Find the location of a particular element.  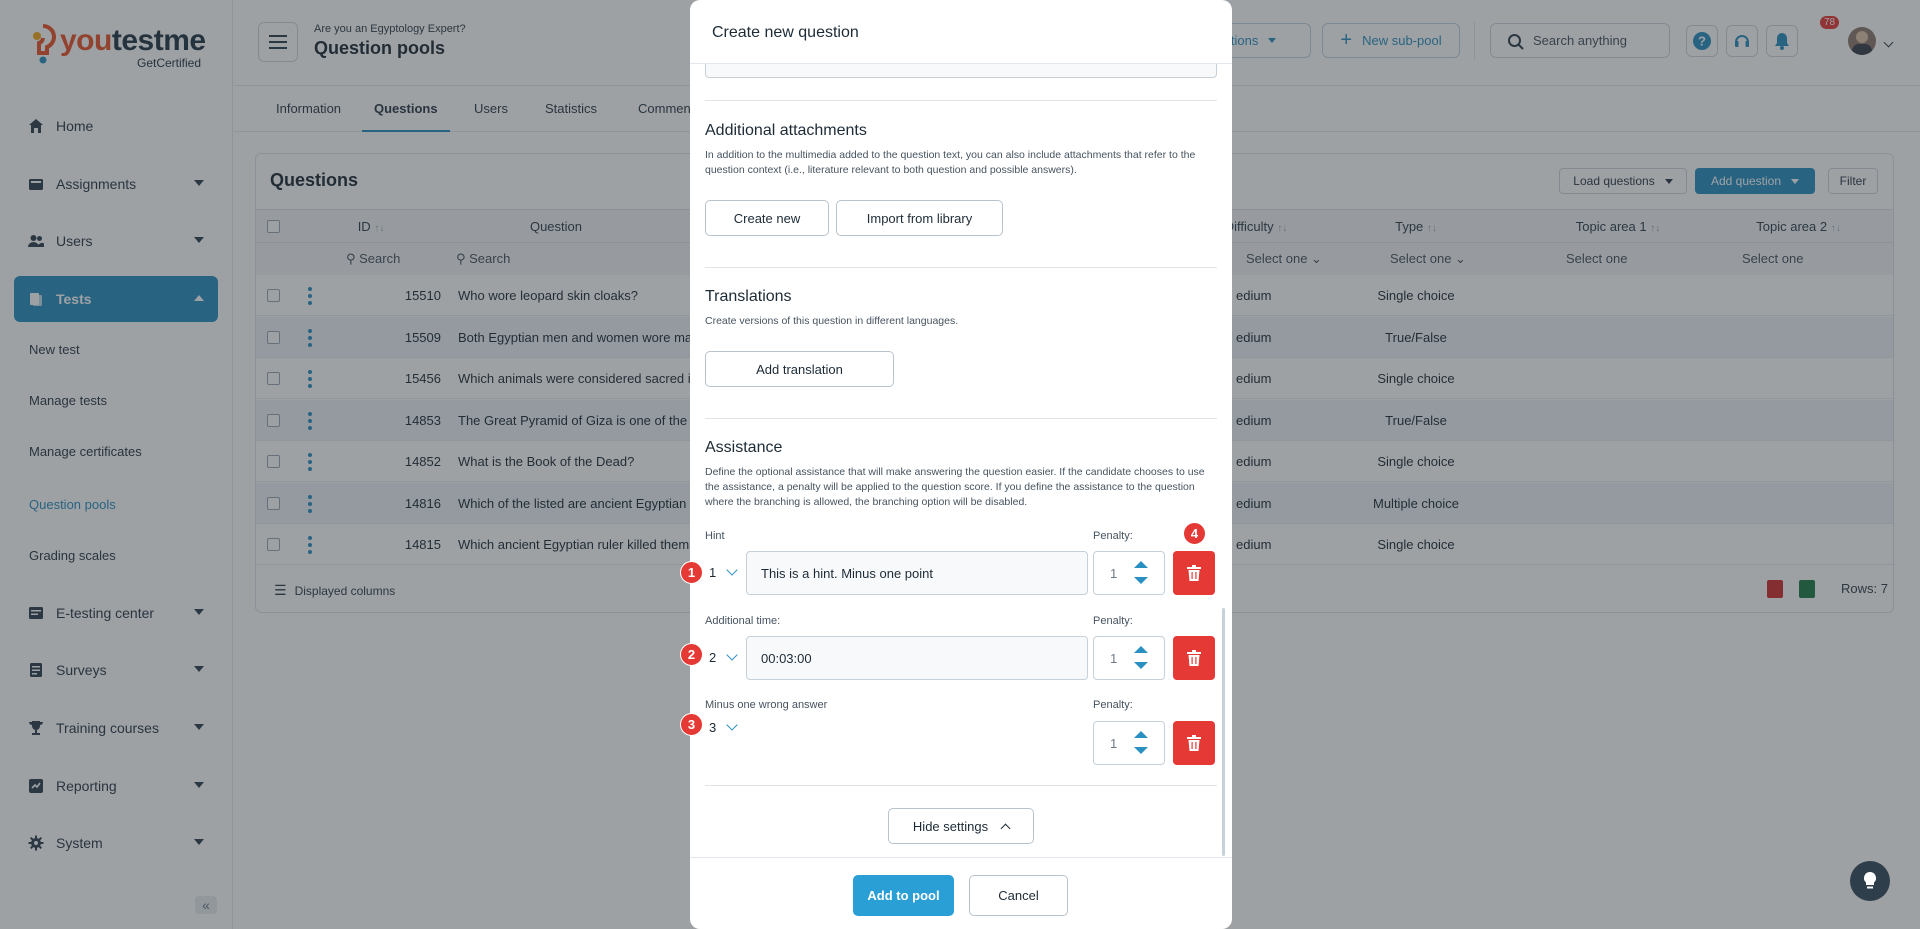

modal-scrollbar is located at coordinates (1223, 732).